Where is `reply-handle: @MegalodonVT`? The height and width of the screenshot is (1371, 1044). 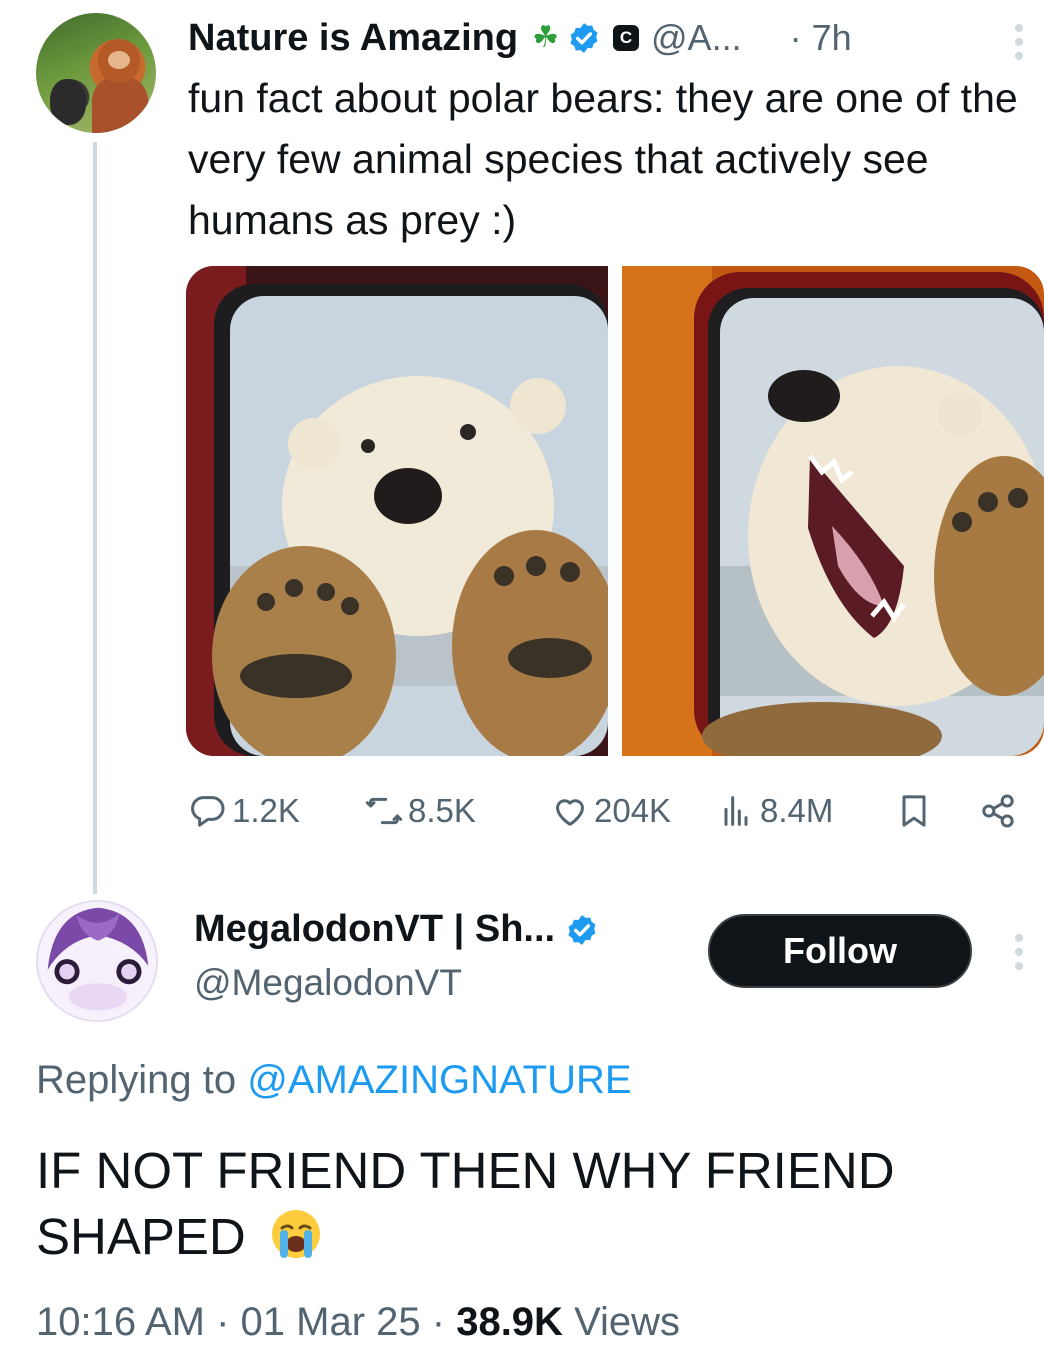
reply-handle: @MegalodonVT is located at coordinates (328, 983).